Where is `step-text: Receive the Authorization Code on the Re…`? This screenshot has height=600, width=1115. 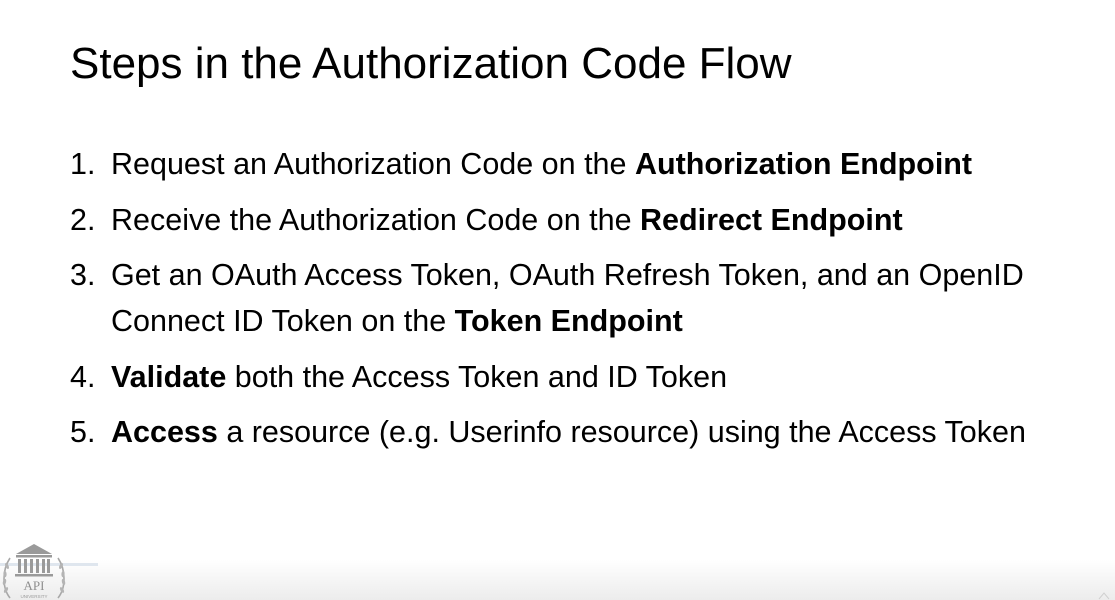
step-text: Receive the Authorization Code on the Re… is located at coordinates (507, 220).